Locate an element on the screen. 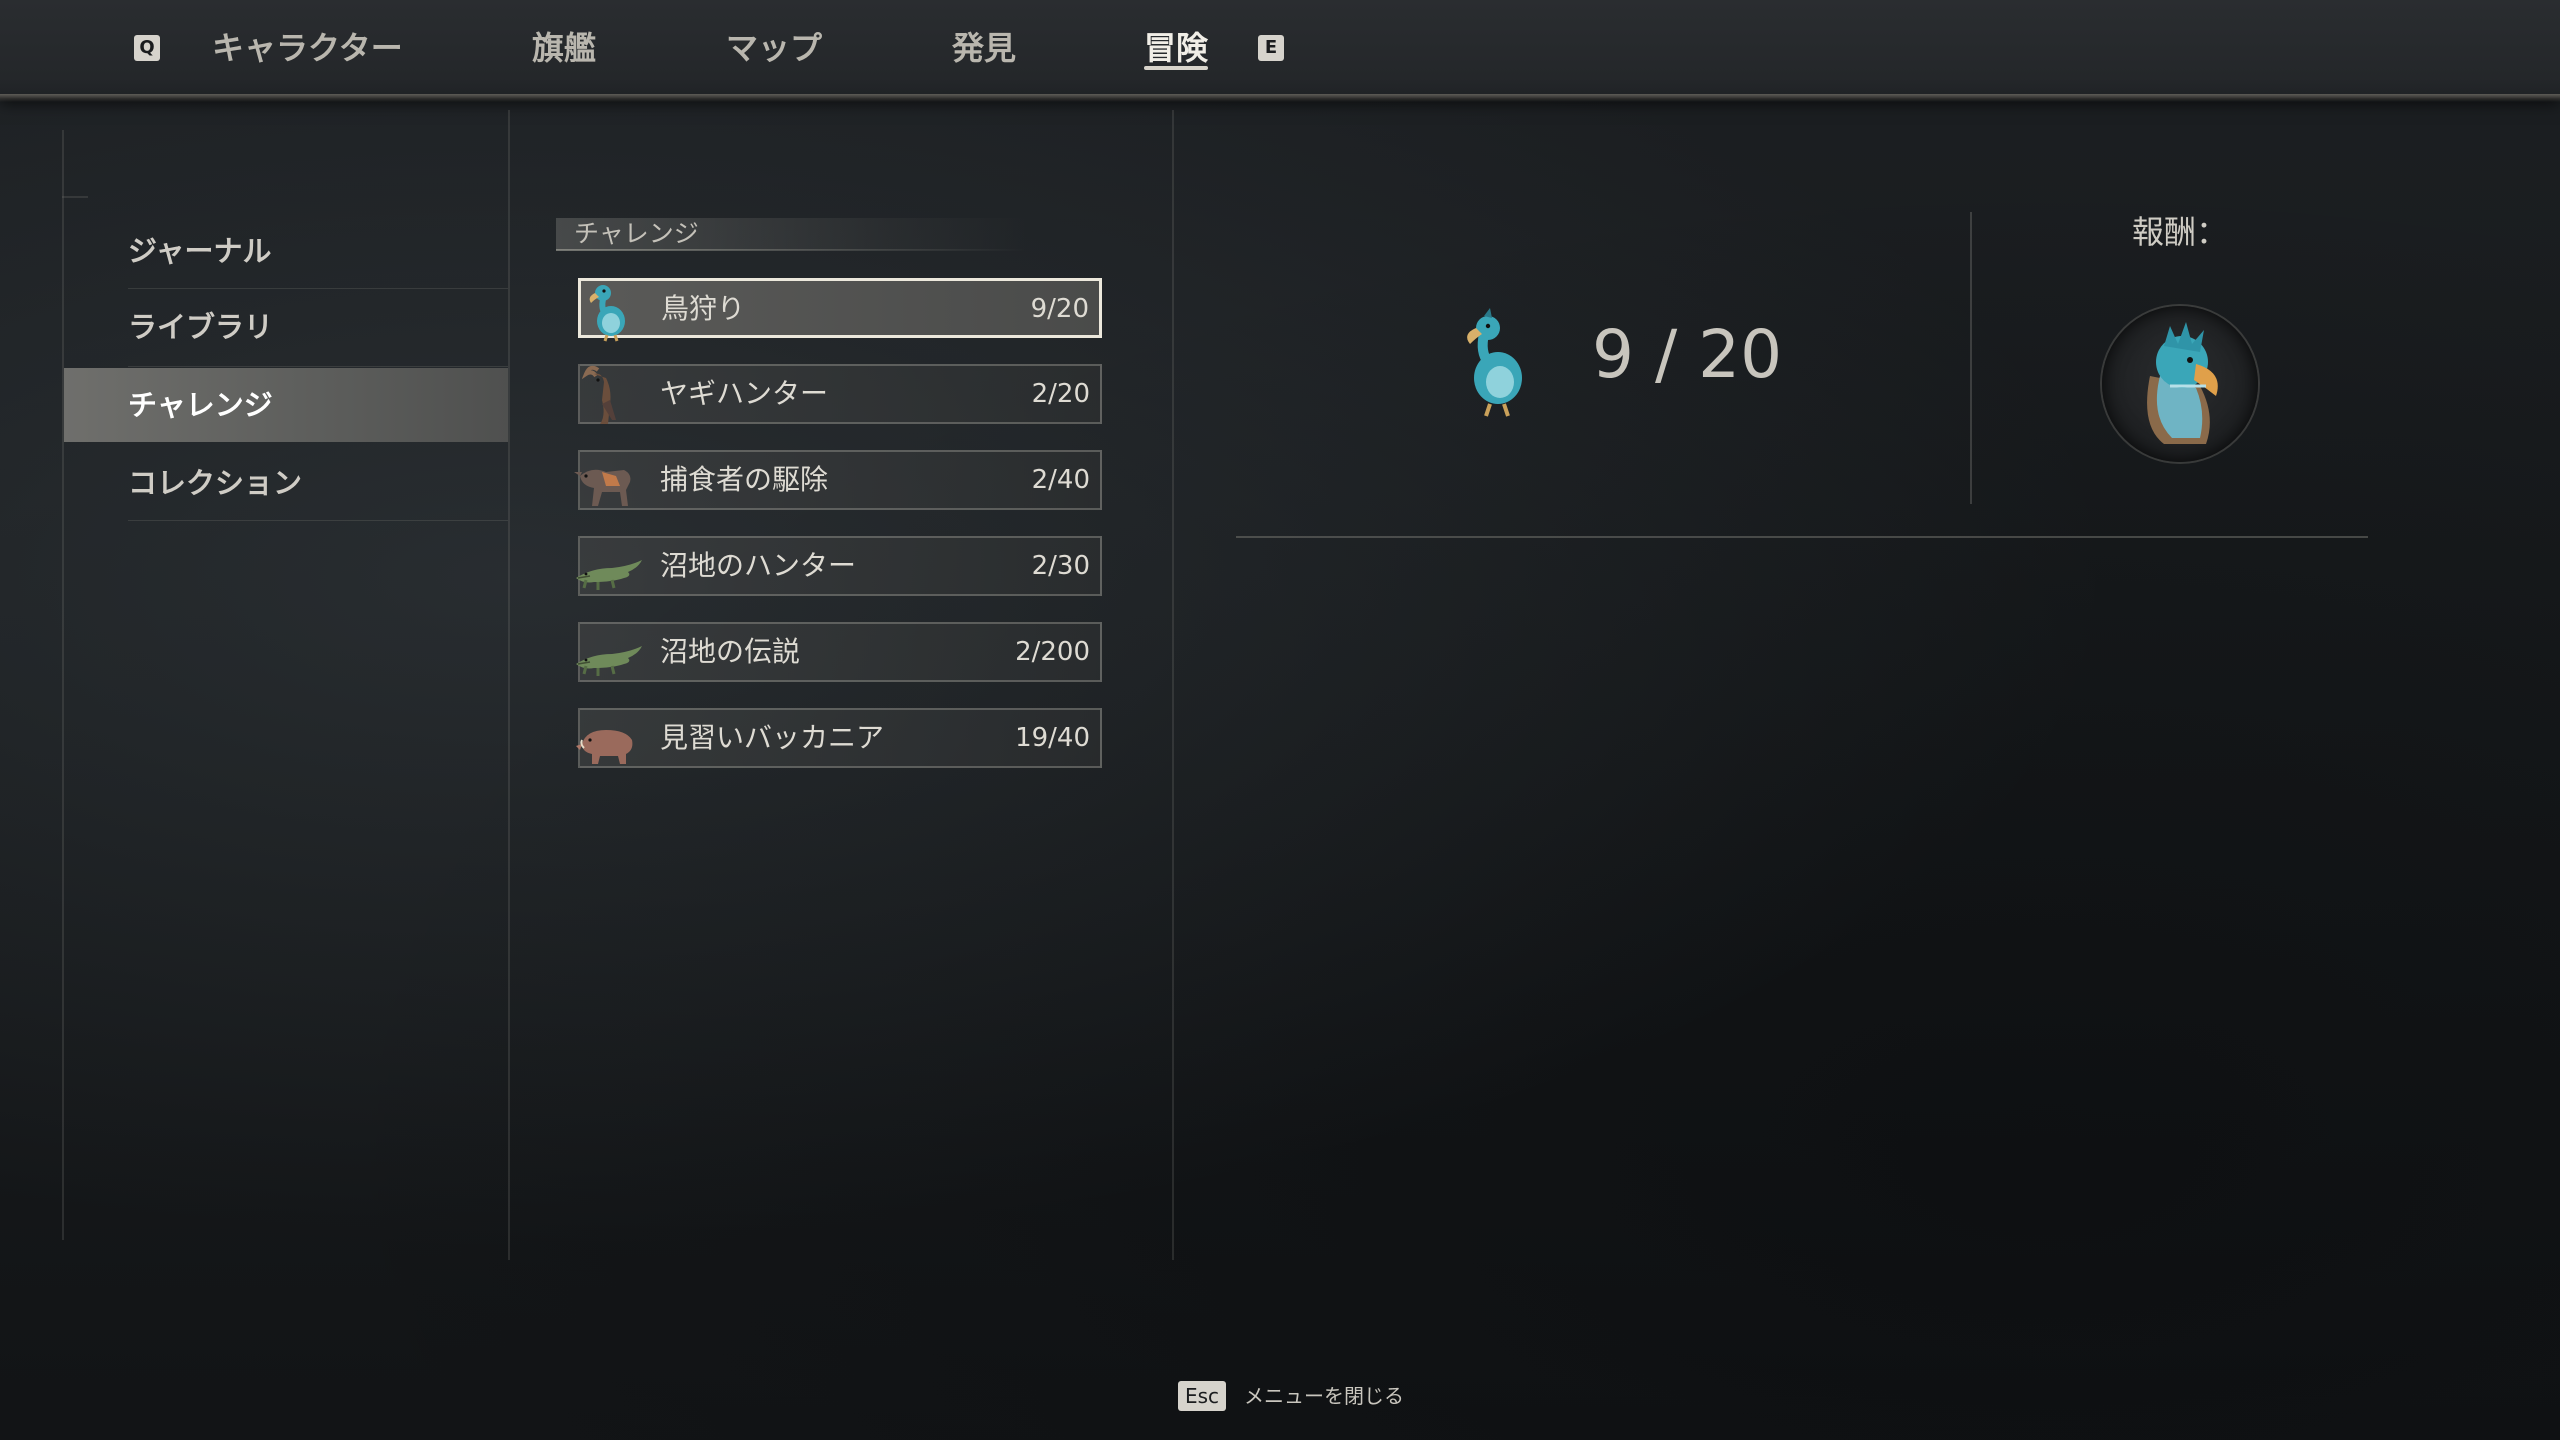 The width and height of the screenshot is (2560, 1440). challenge-row-predator-culling: 捕食者の駆除 2/40 is located at coordinates (838, 480).